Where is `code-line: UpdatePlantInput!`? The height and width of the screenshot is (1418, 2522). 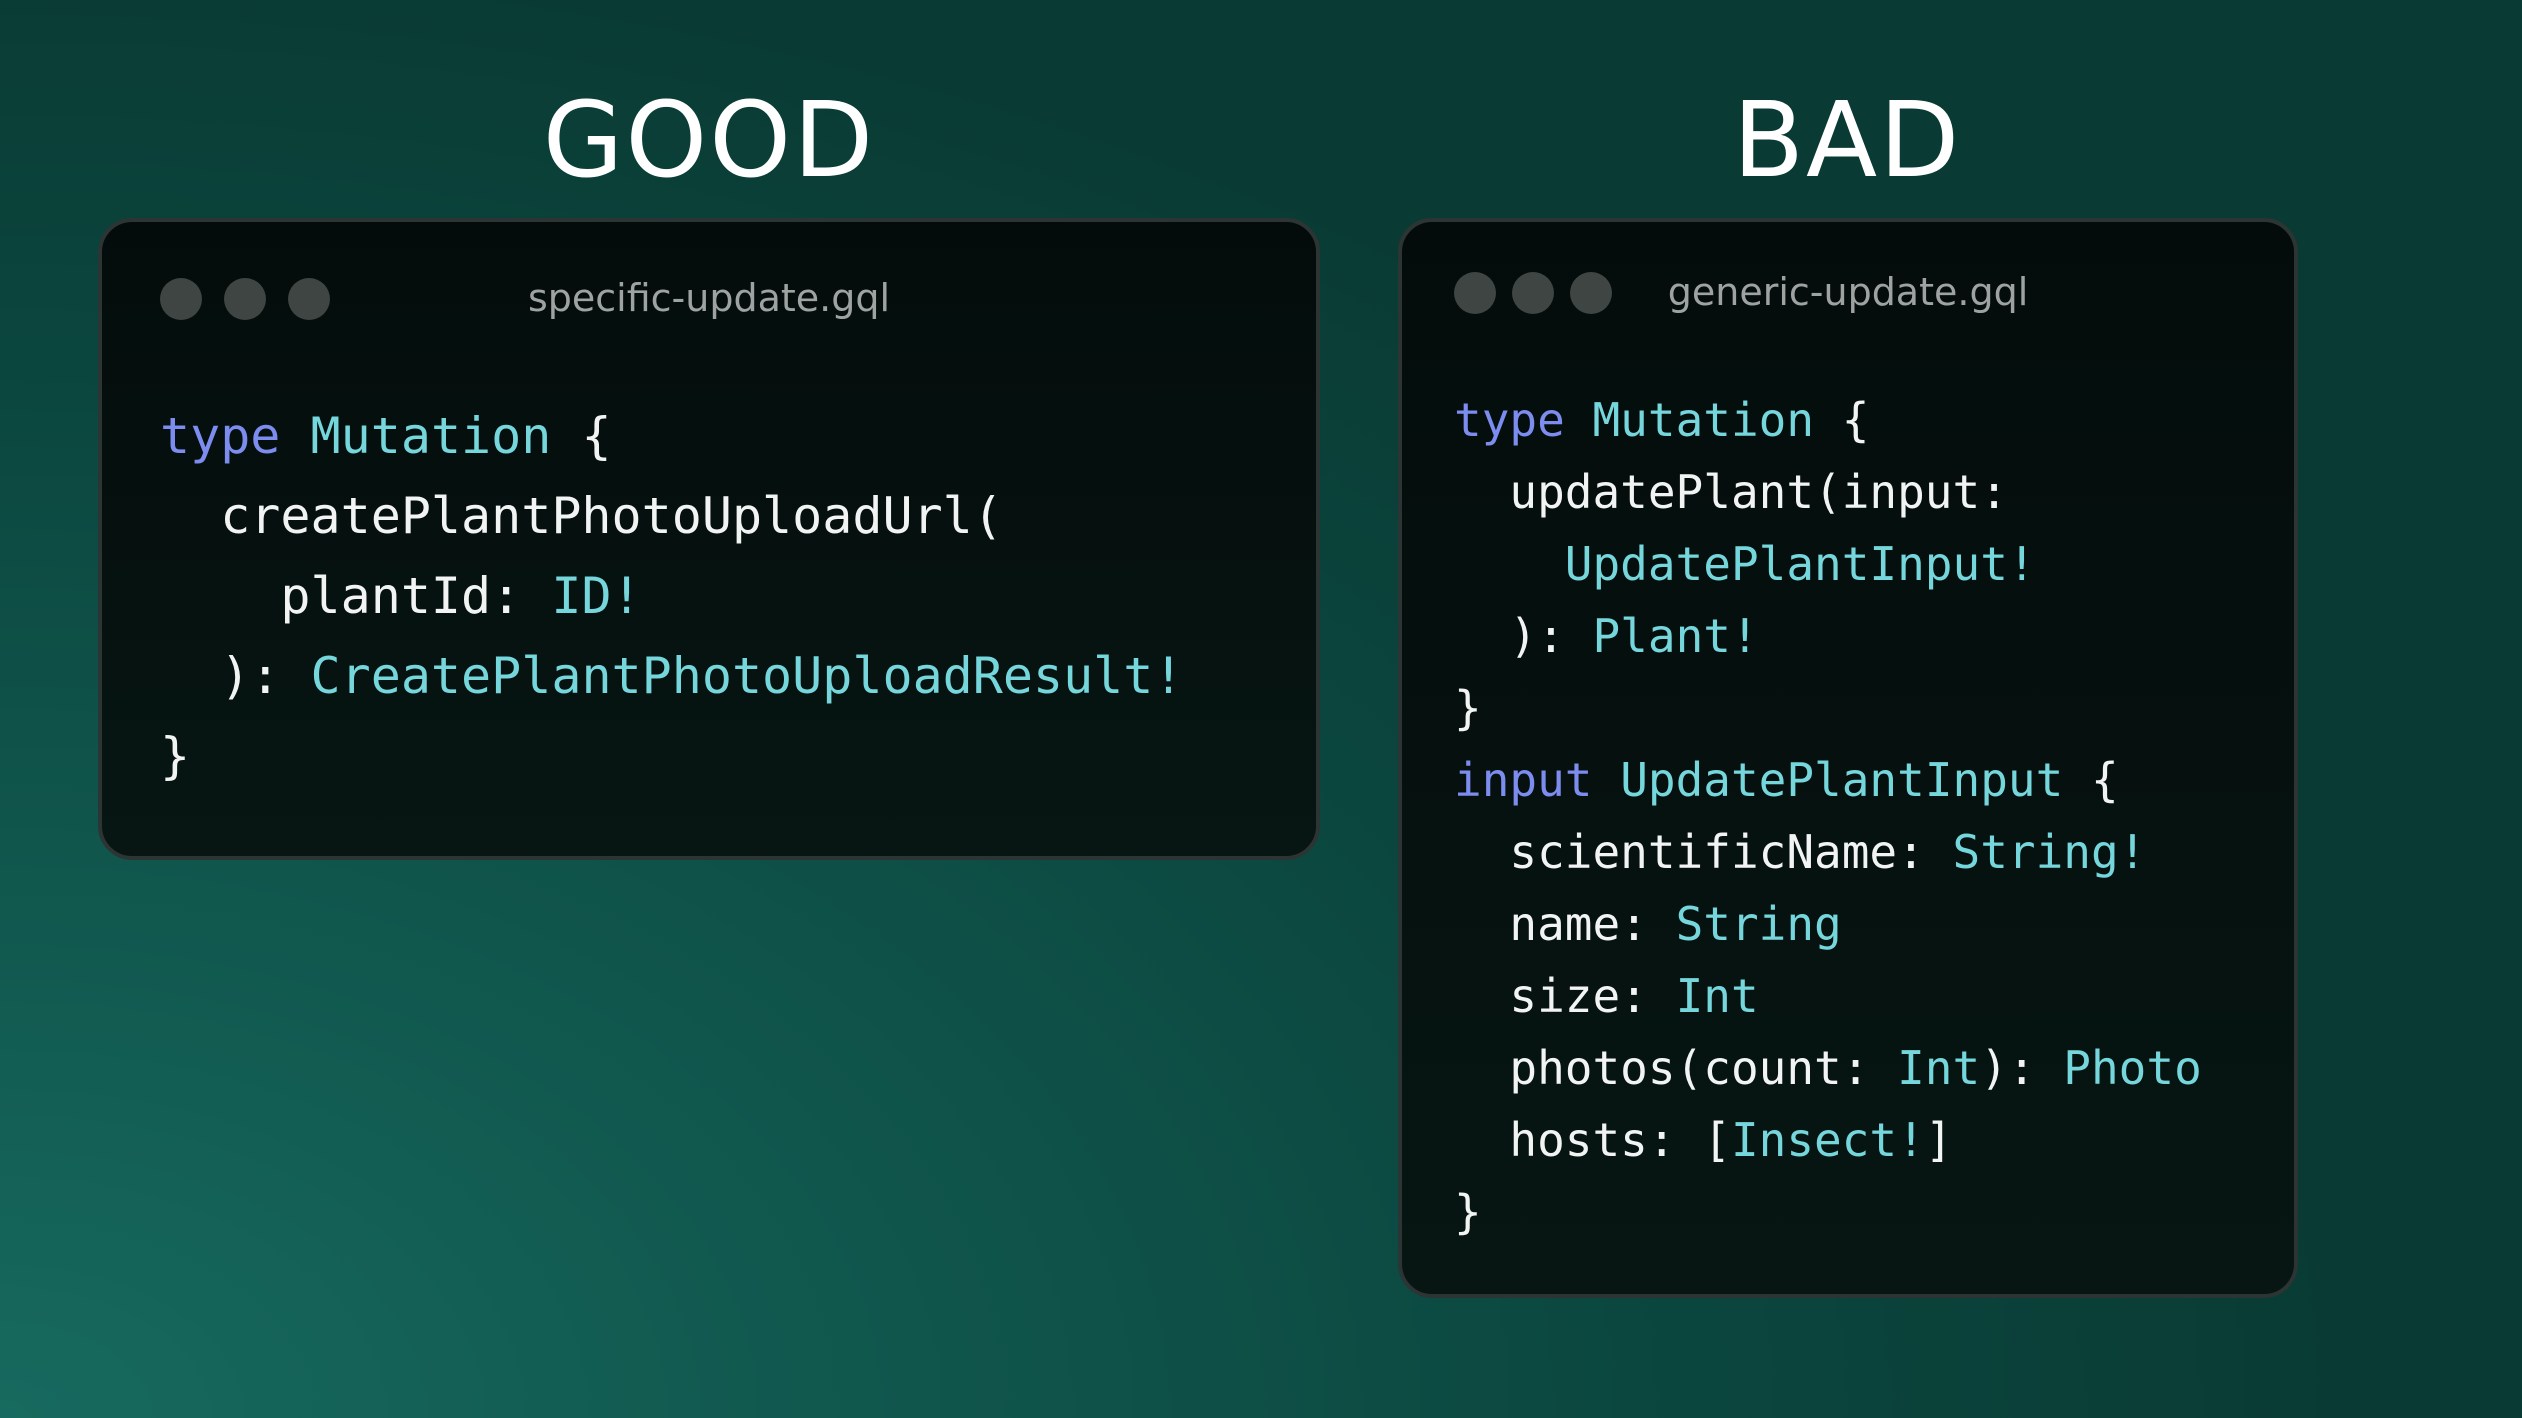
code-line: UpdatePlantInput! is located at coordinates (1828, 564).